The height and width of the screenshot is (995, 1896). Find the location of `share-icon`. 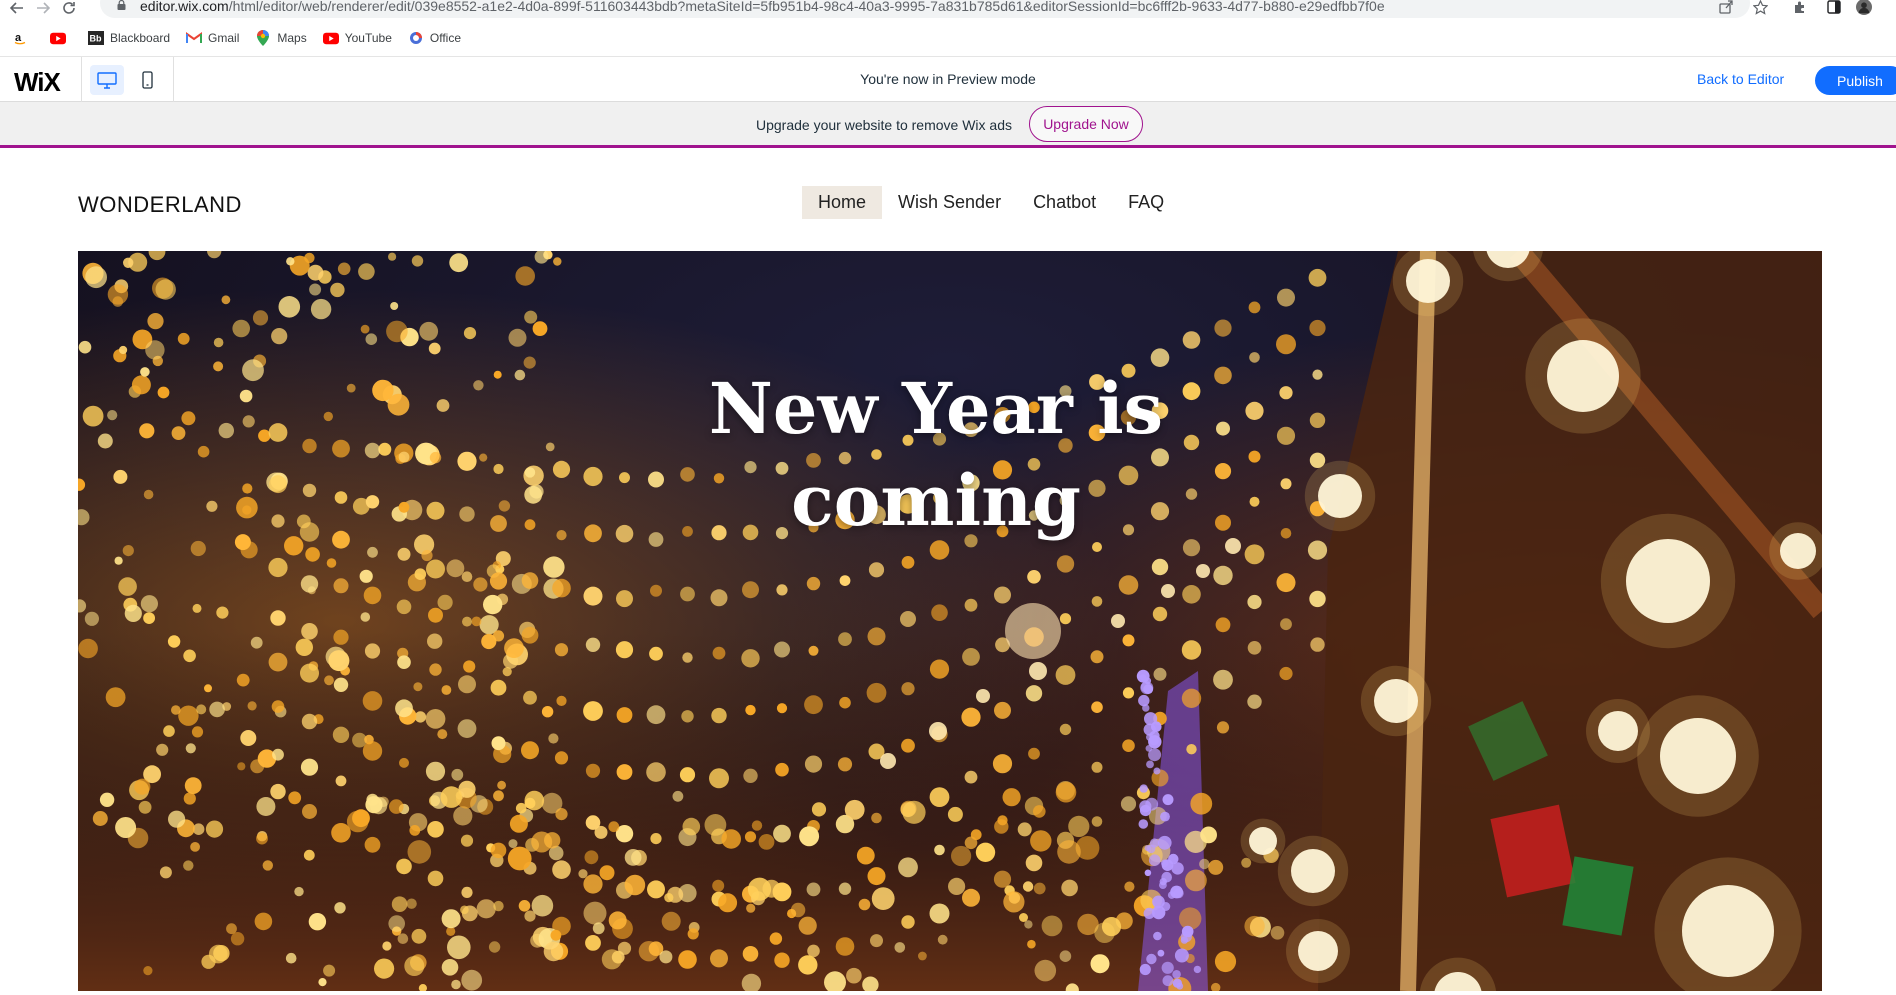

share-icon is located at coordinates (1726, 7).